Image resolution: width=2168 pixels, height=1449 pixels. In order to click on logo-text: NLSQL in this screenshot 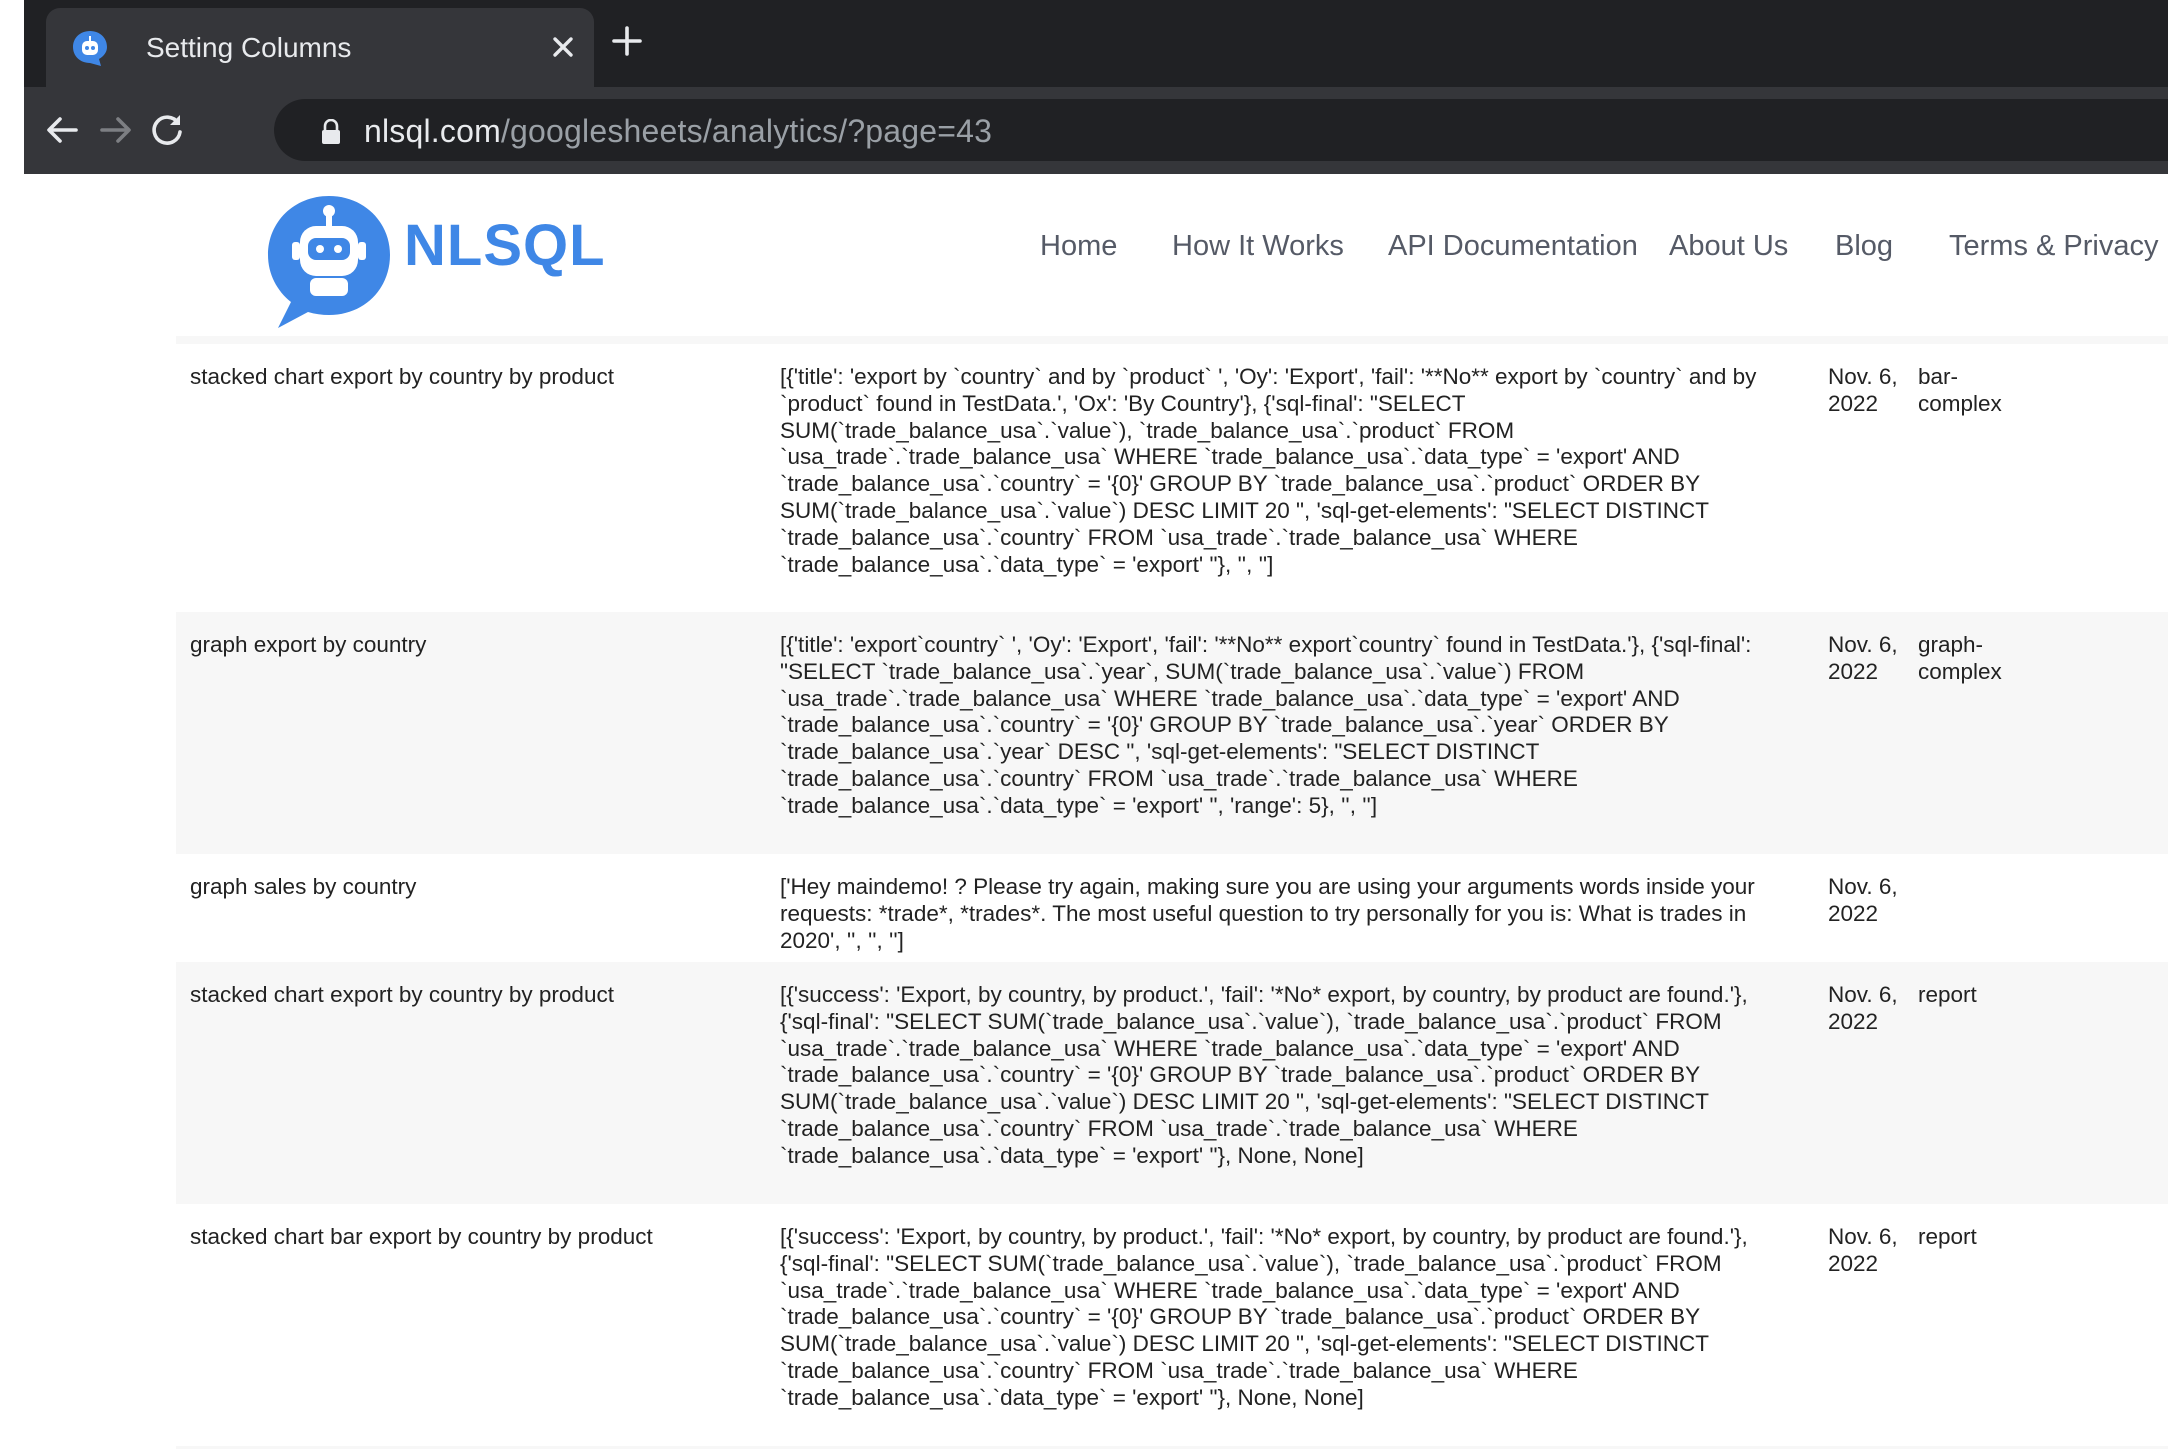, I will do `click(505, 245)`.